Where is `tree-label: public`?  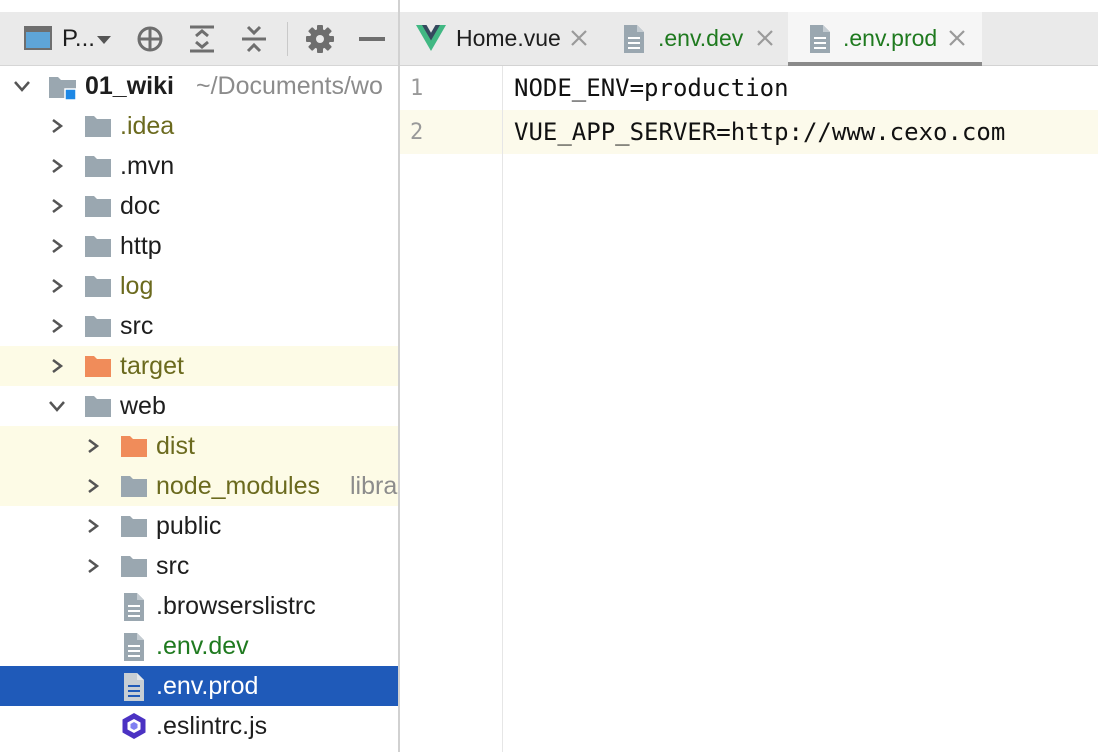 tree-label: public is located at coordinates (189, 526).